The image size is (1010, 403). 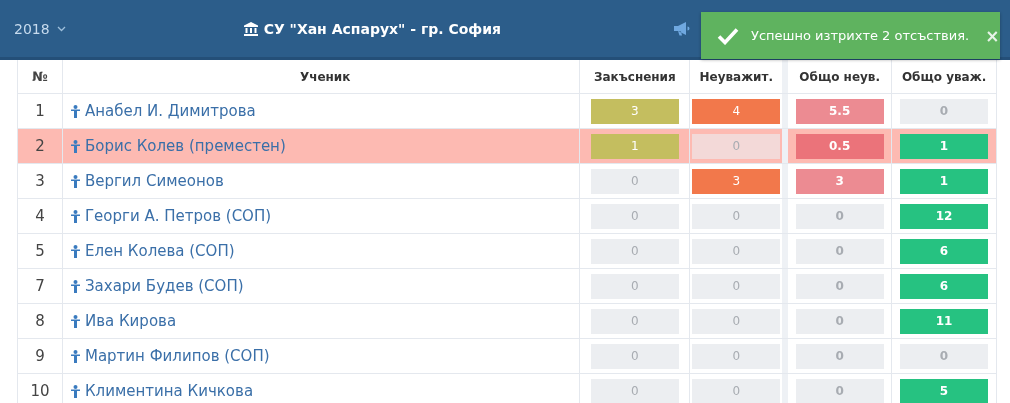 I want to click on row-number: 5, so click(x=40, y=251).